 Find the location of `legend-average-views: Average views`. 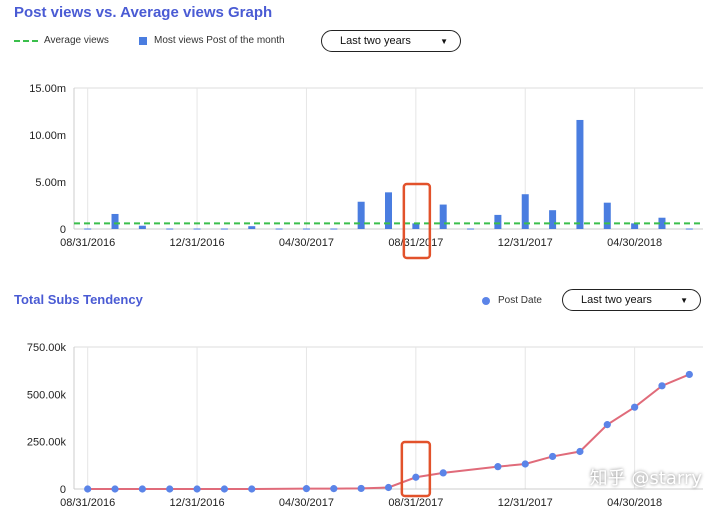

legend-average-views: Average views is located at coordinates (61, 40).